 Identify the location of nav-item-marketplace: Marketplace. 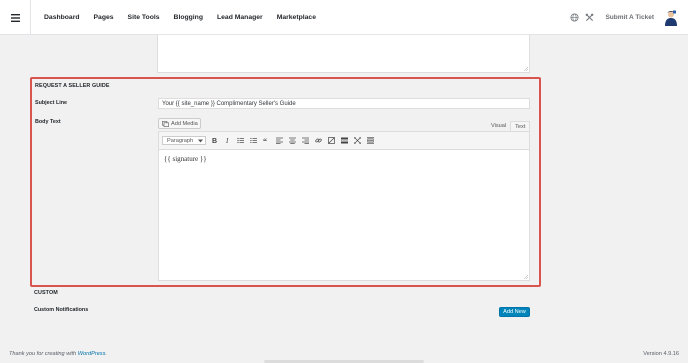
(296, 17).